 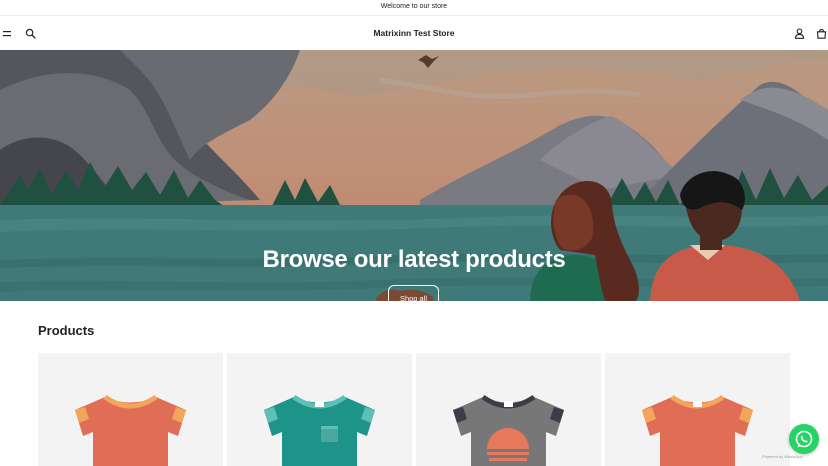 I want to click on shop-all-button: Shop all, so click(x=413, y=293).